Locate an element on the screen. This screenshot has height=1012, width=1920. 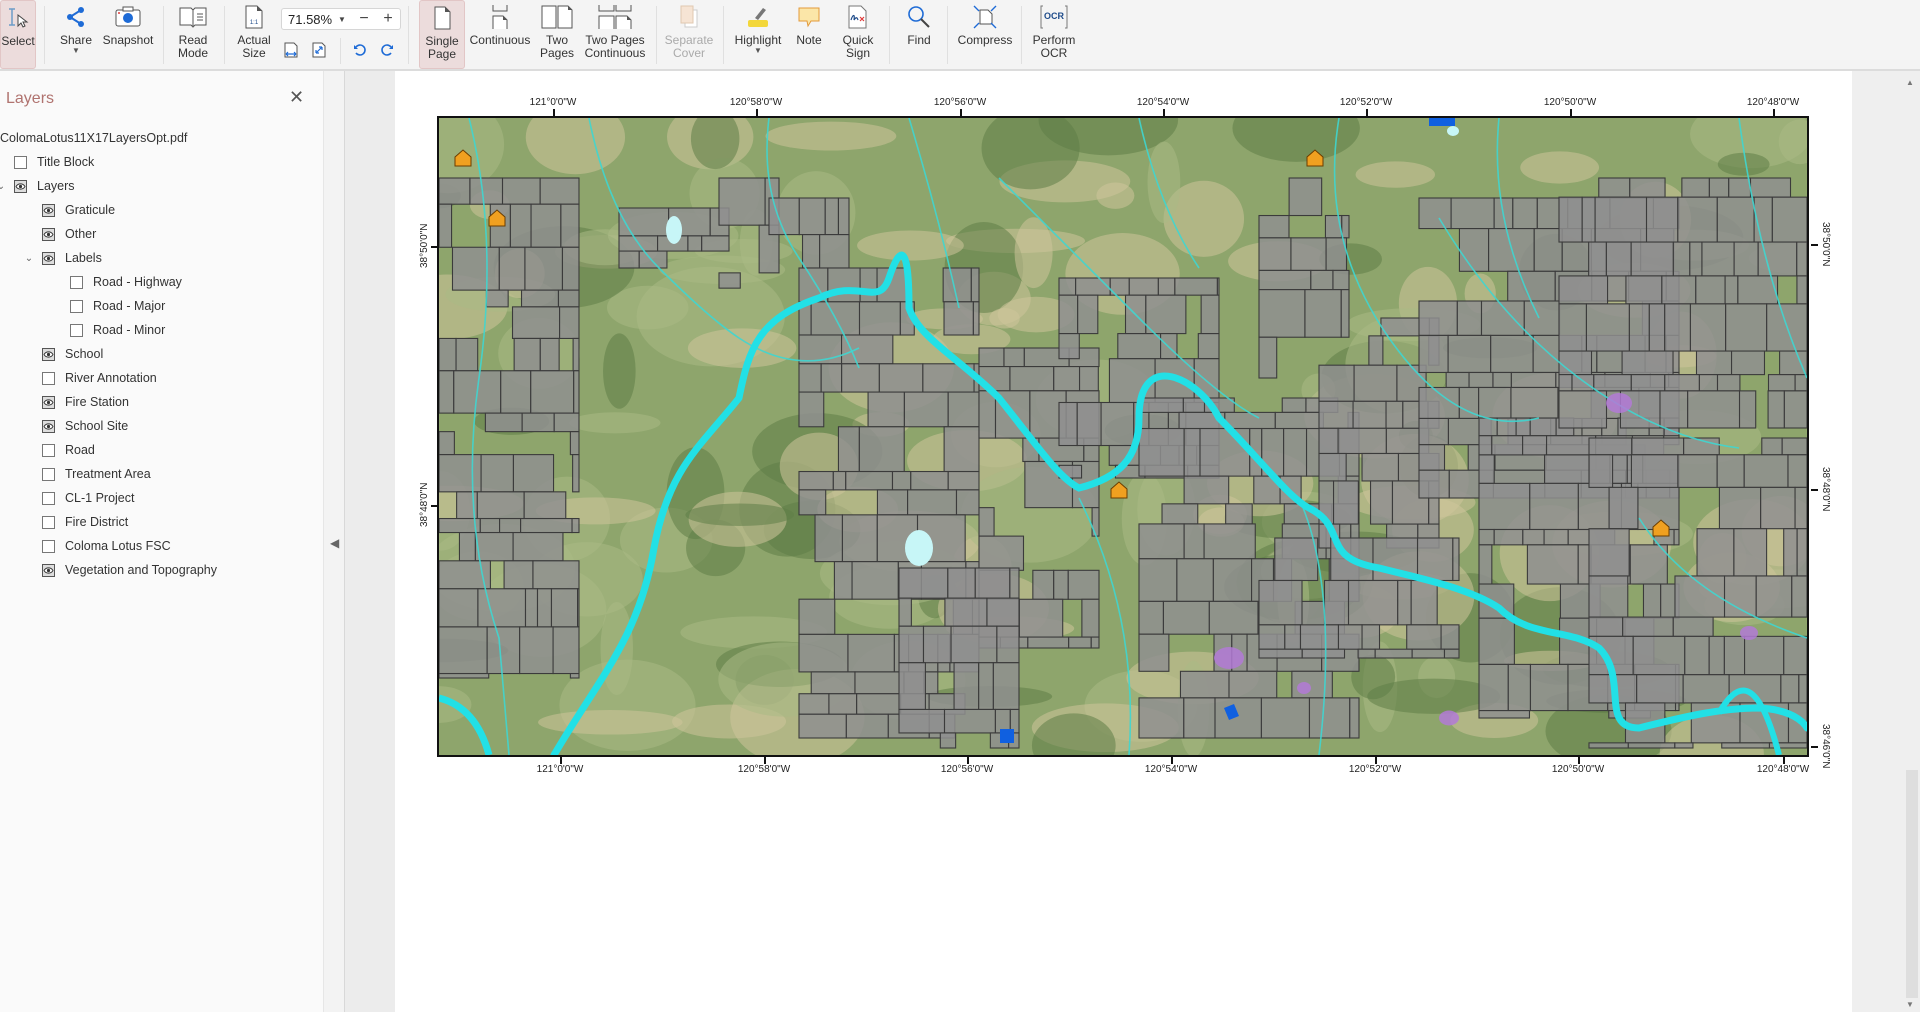
zoom-out-button: − is located at coordinates (364, 19).